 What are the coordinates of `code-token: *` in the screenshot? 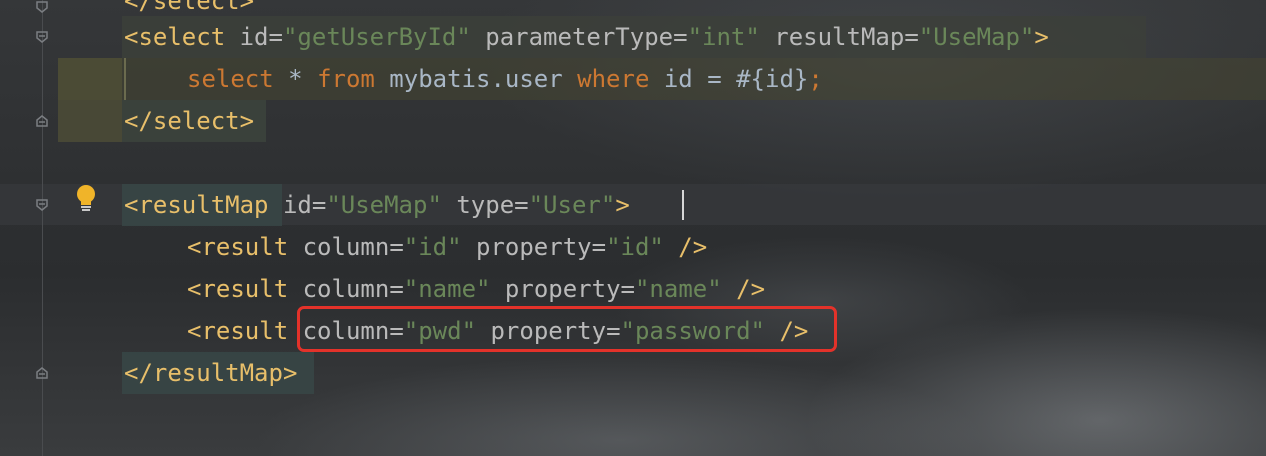 It's located at (295, 79).